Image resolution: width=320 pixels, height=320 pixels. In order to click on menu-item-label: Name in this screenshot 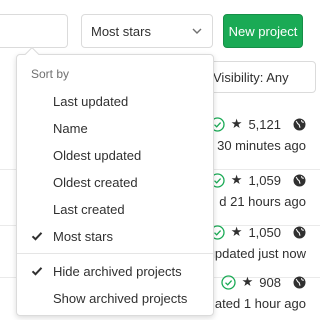, I will do `click(70, 128)`.